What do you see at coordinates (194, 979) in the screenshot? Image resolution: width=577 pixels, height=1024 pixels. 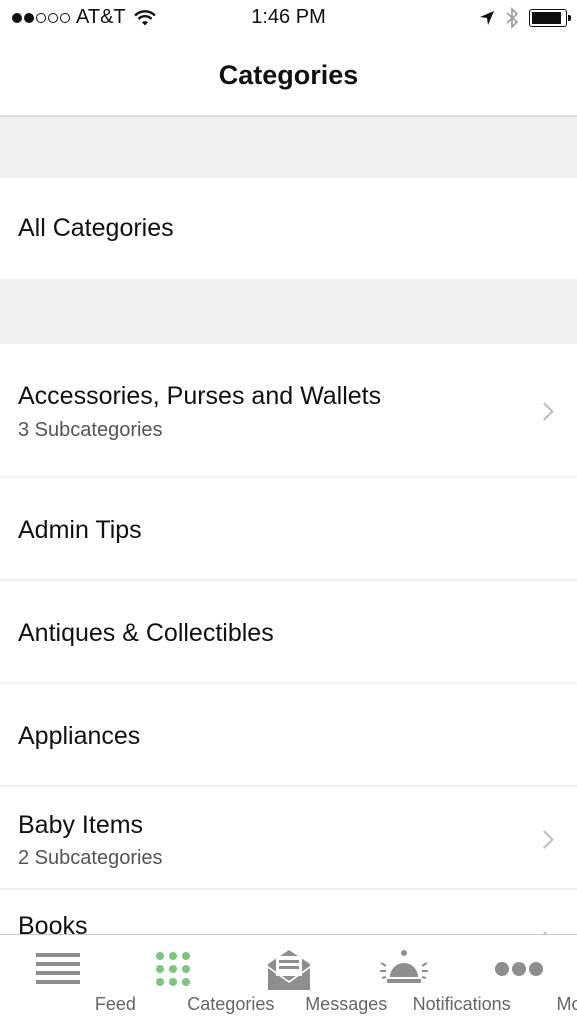 I see `tab-categories: Categories` at bounding box center [194, 979].